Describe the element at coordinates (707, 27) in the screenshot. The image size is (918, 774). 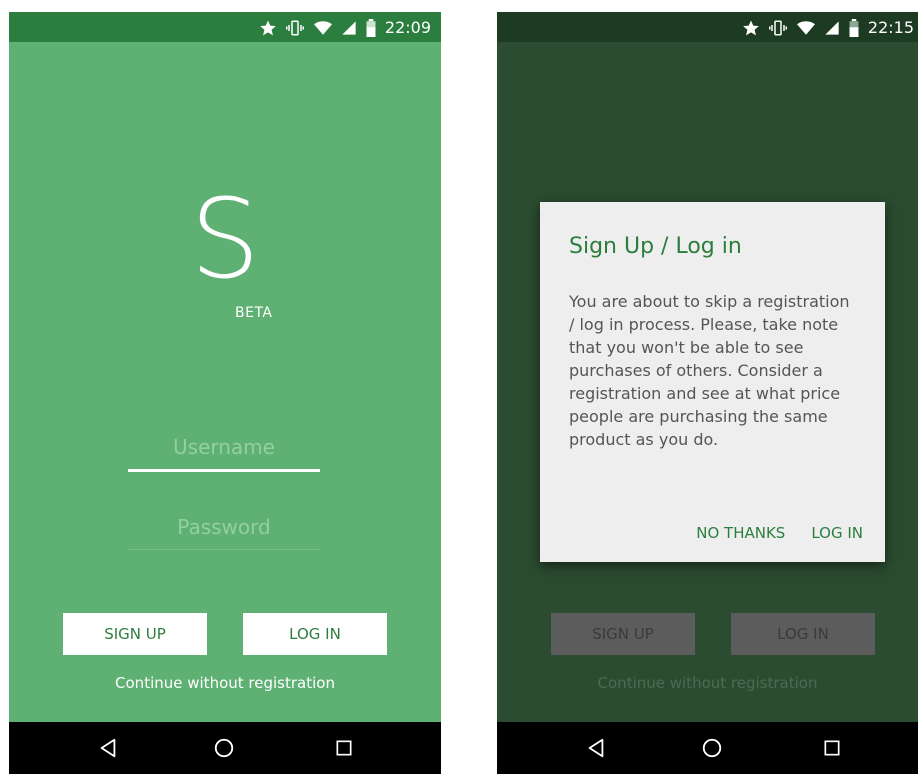
I see `status-bar: 22:15` at that location.